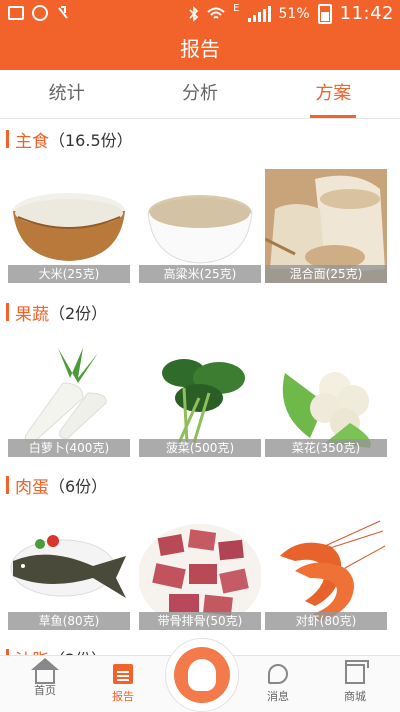  What do you see at coordinates (326, 448) in the screenshot?
I see `food-label: 菜花(350克)` at bounding box center [326, 448].